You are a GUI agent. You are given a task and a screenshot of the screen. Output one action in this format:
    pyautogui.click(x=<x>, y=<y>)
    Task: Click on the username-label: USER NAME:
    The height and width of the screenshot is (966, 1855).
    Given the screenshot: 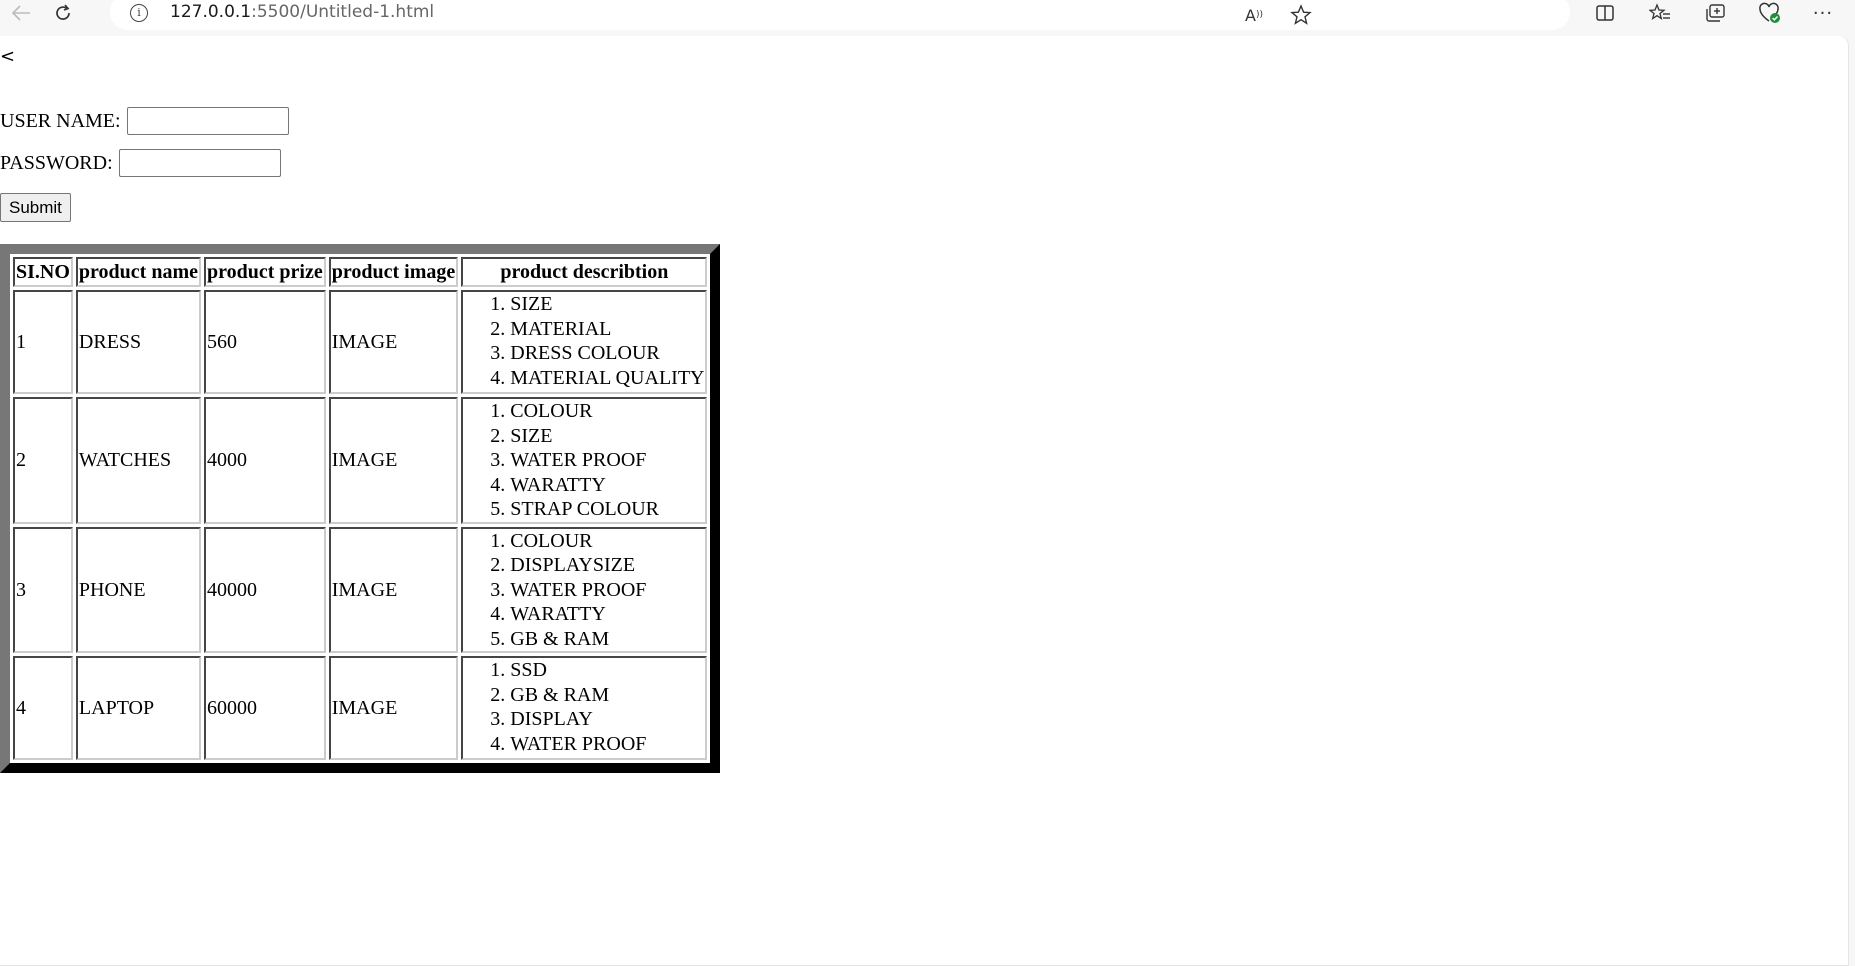 What is the action you would take?
    pyautogui.click(x=60, y=120)
    